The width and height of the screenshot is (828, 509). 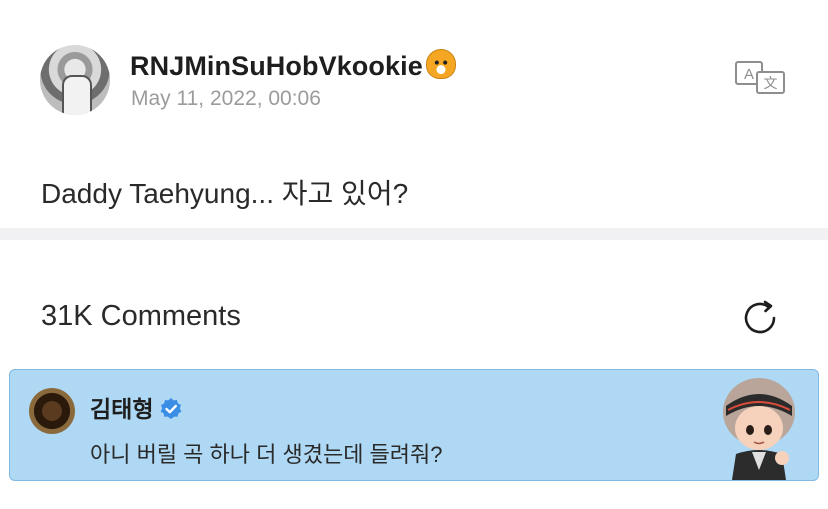 I want to click on user-avatar, so click(x=75, y=80).